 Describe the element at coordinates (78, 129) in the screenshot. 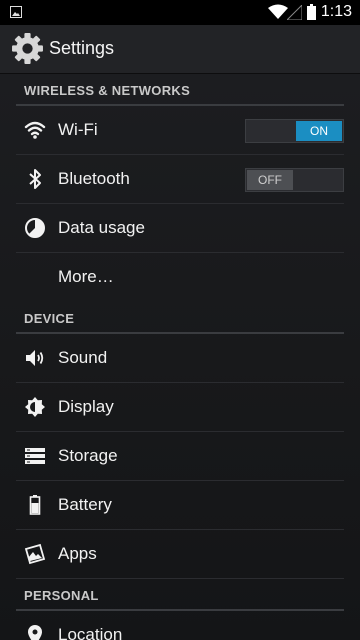

I see `settings-item-label: Wi-Fi` at that location.